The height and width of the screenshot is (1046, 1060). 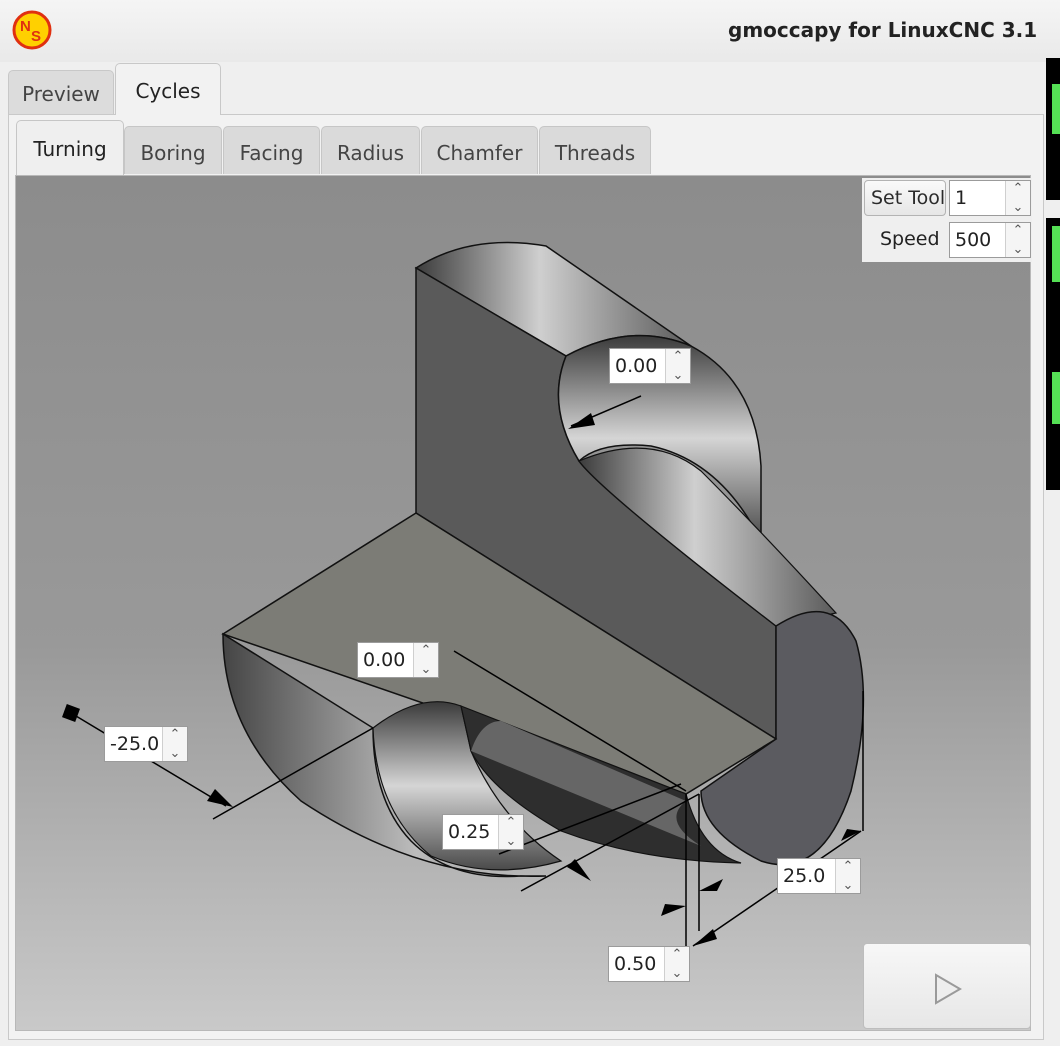 I want to click on tab-facing: Facing, so click(x=271, y=150).